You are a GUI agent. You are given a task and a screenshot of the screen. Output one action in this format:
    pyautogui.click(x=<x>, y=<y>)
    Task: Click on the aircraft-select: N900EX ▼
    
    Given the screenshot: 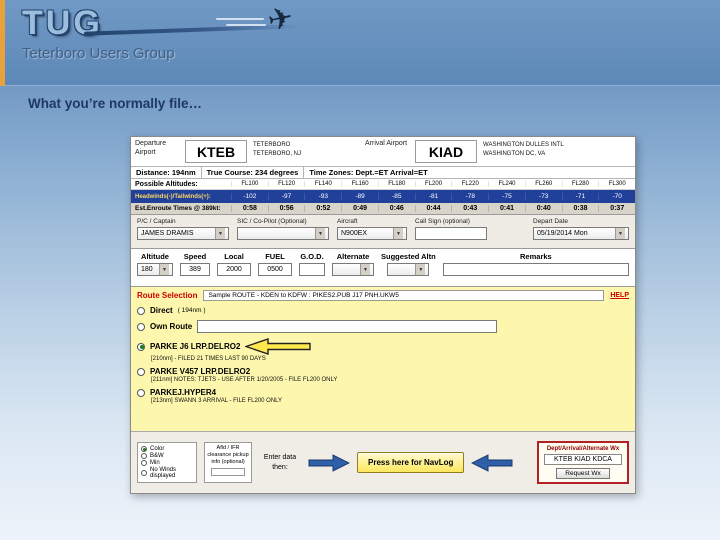 What is the action you would take?
    pyautogui.click(x=372, y=233)
    